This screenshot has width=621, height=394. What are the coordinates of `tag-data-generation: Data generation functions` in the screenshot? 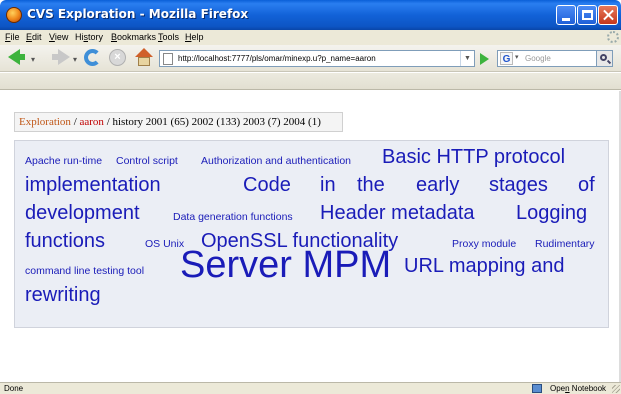 It's located at (233, 217).